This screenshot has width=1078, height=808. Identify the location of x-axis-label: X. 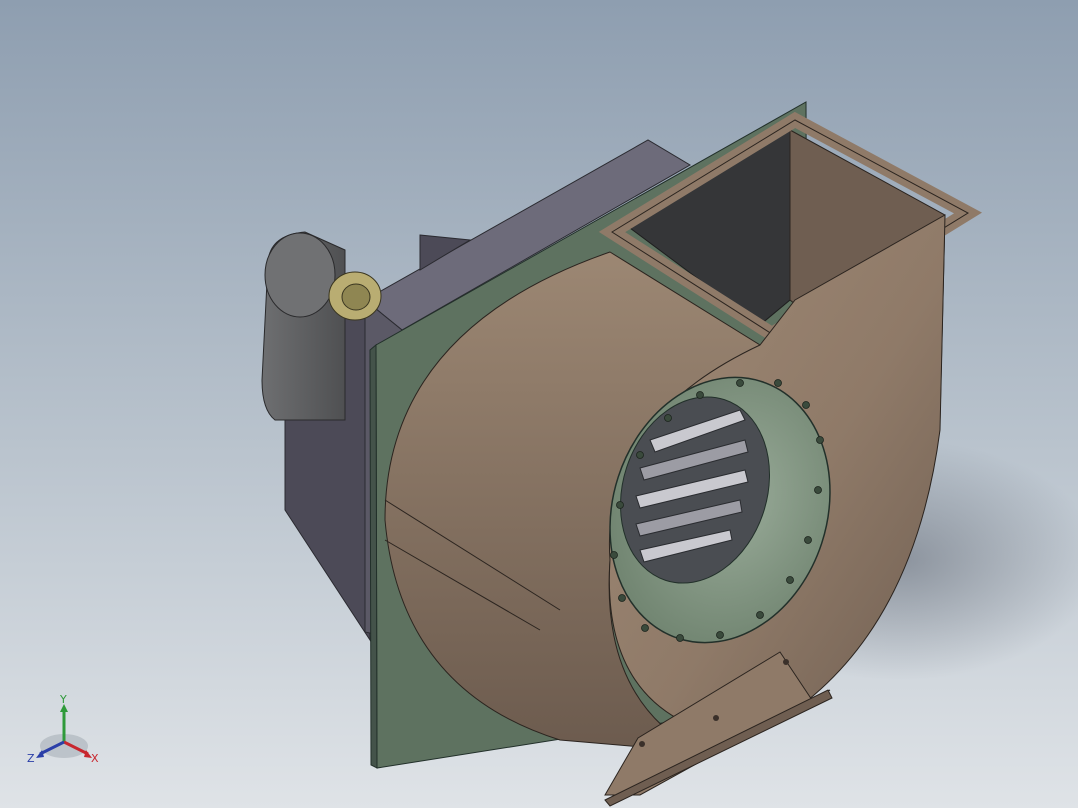
(95, 758).